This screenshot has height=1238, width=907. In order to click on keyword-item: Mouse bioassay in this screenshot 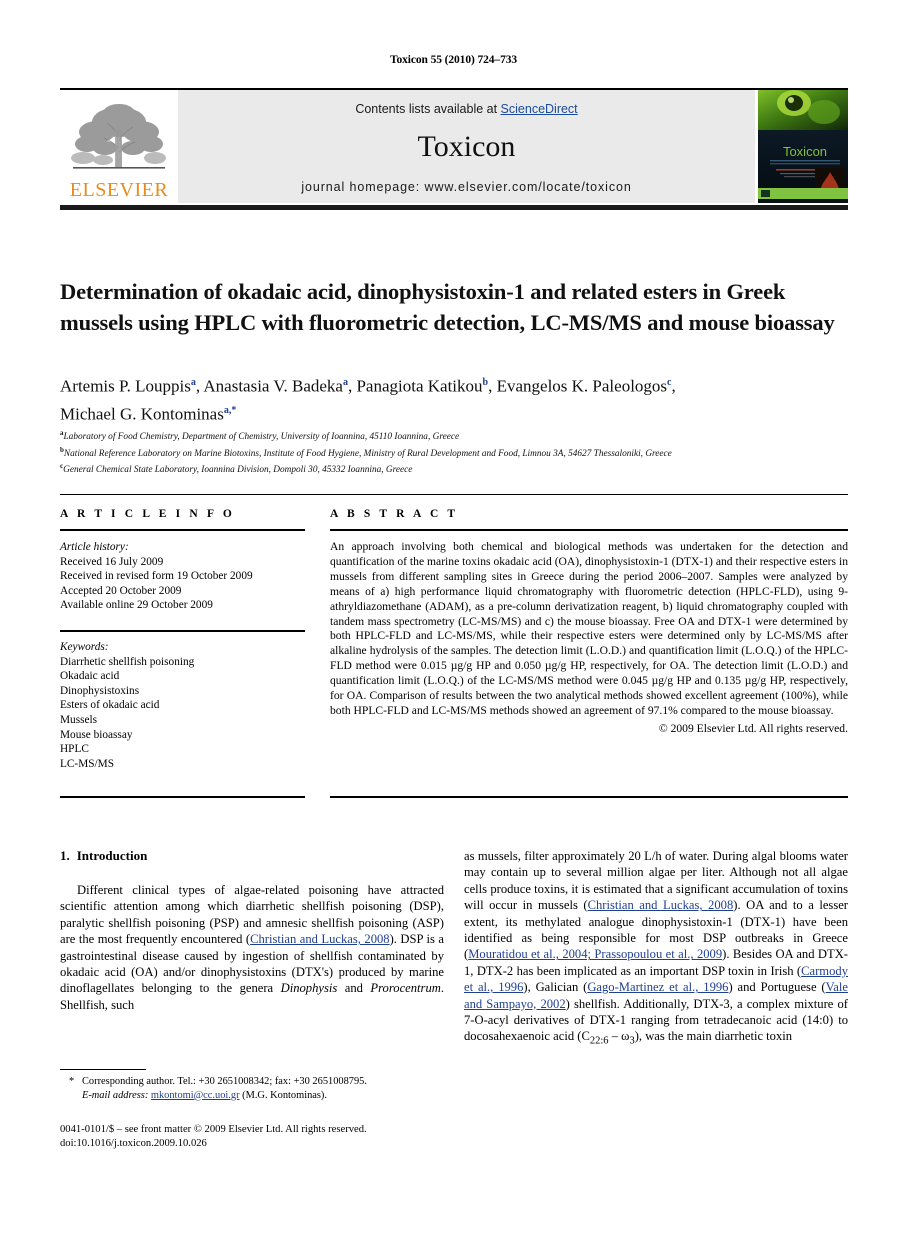, I will do `click(96, 734)`.